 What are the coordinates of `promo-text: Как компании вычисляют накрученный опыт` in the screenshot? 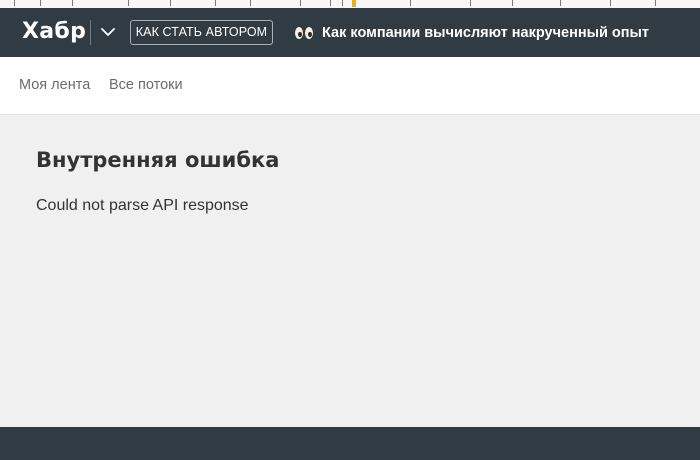 It's located at (486, 33).